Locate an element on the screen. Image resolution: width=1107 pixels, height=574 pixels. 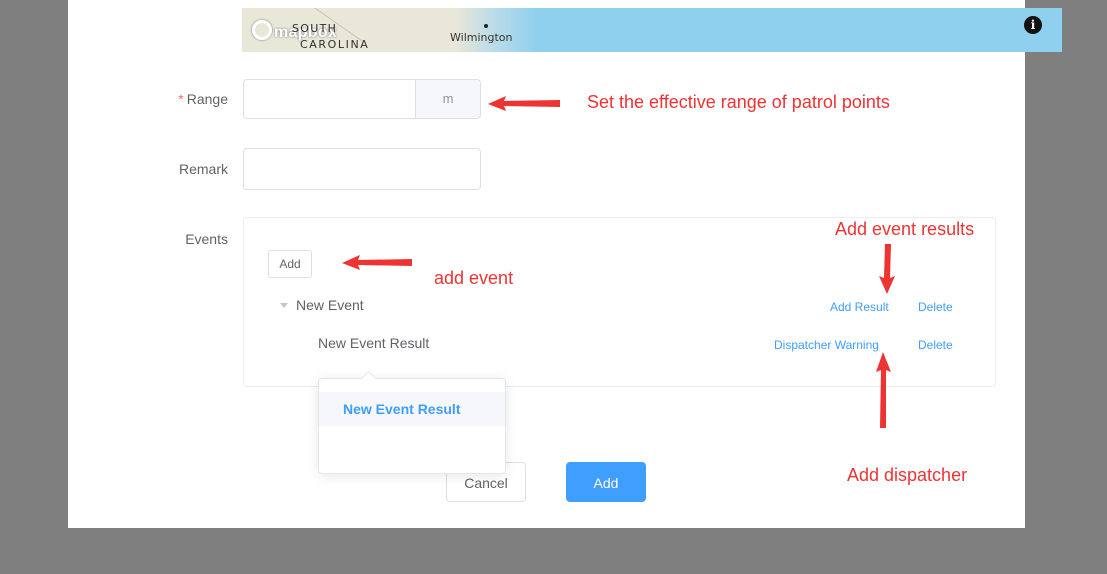
add-event-button: Add is located at coordinates (290, 264).